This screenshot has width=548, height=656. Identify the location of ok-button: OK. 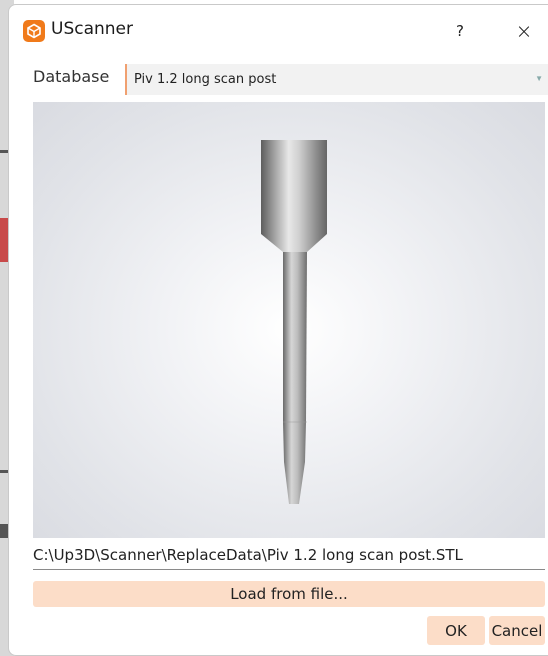
(456, 630).